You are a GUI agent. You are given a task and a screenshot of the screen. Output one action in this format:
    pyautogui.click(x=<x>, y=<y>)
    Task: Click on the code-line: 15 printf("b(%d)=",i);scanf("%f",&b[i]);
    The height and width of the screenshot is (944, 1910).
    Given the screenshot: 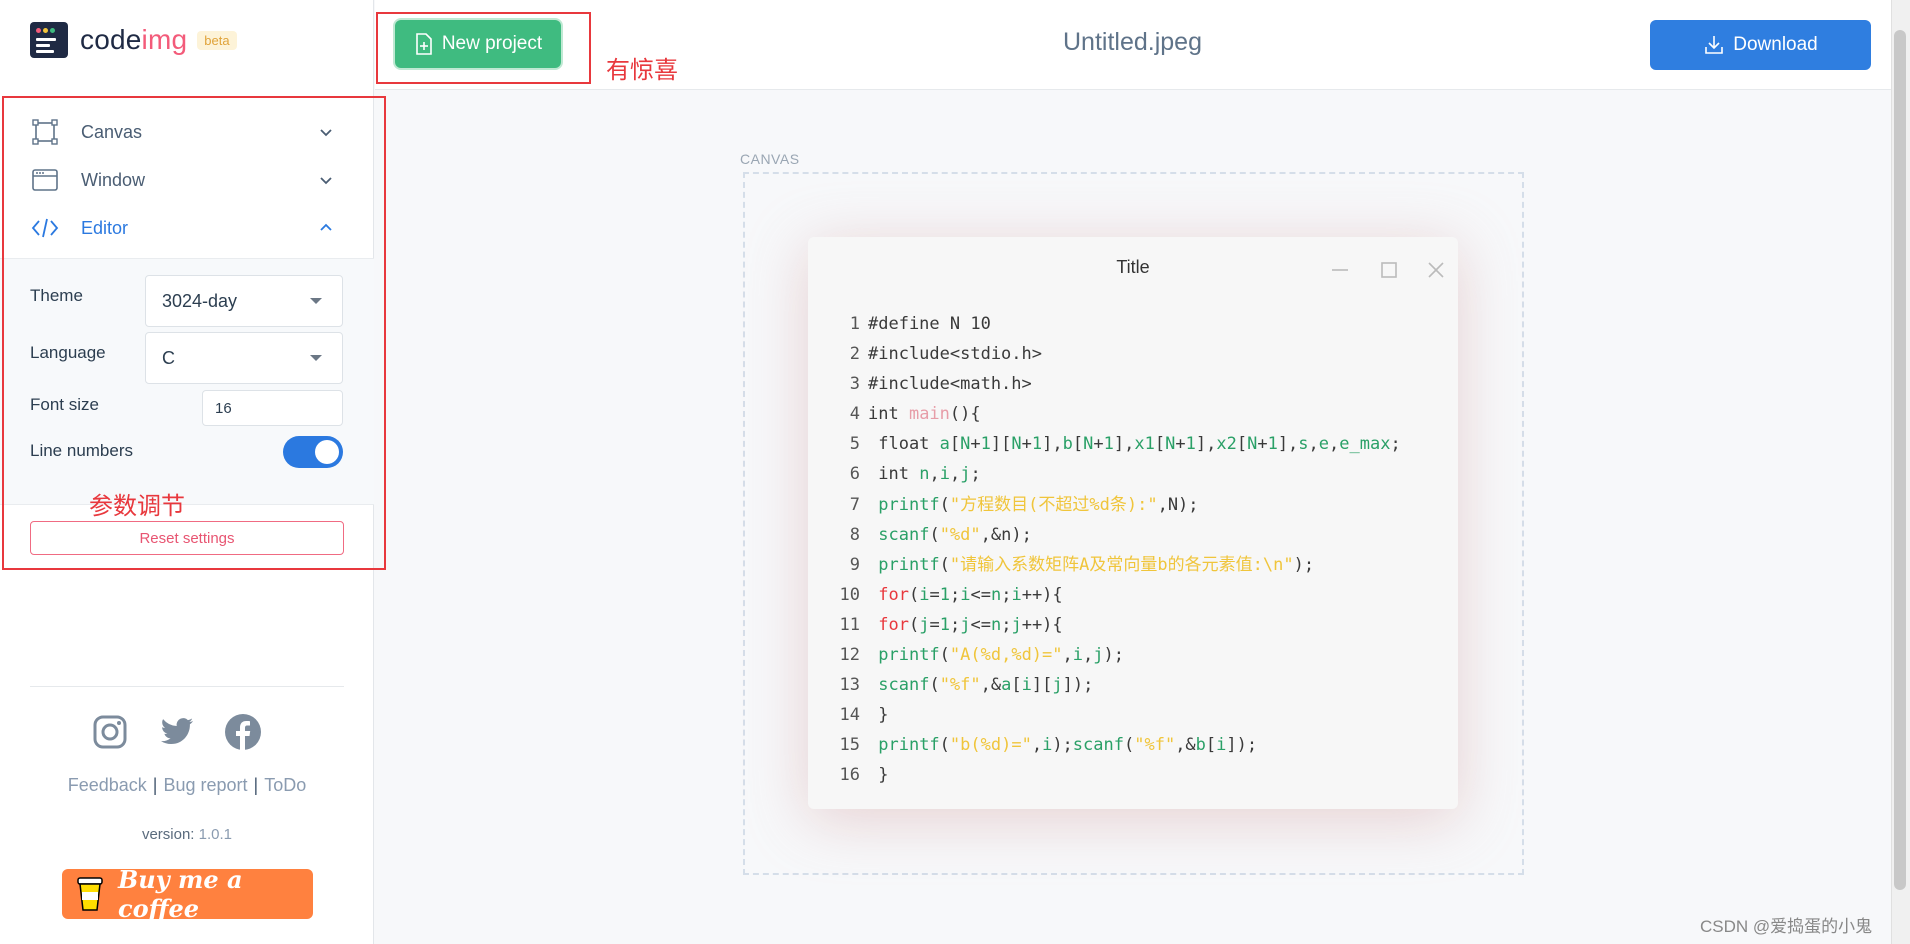 What is the action you would take?
    pyautogui.click(x=1048, y=745)
    